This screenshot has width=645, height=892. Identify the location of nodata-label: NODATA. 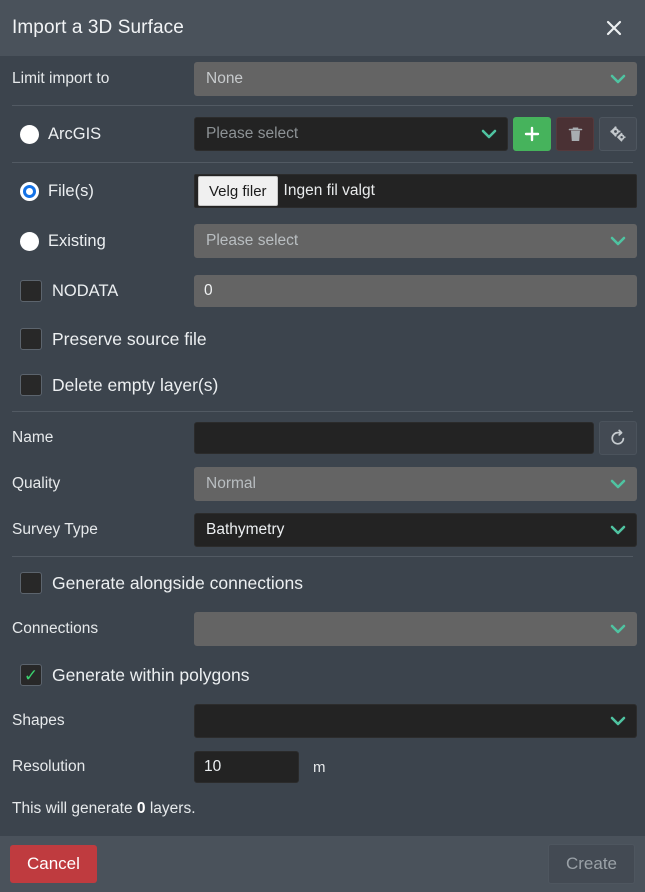
(85, 290).